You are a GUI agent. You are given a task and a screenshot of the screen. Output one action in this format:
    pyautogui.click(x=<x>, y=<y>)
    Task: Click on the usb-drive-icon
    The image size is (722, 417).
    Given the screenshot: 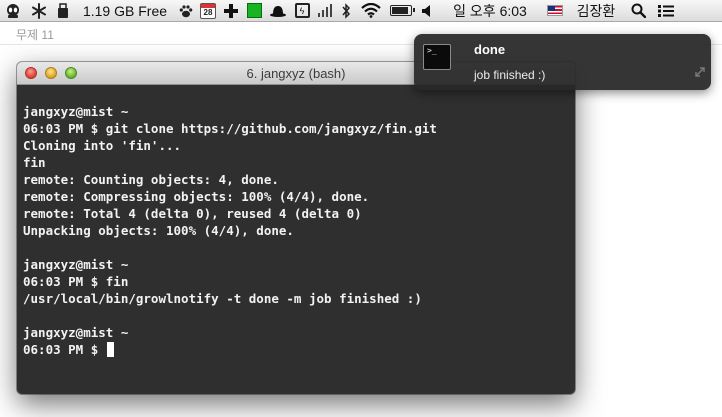 What is the action you would take?
    pyautogui.click(x=63, y=11)
    